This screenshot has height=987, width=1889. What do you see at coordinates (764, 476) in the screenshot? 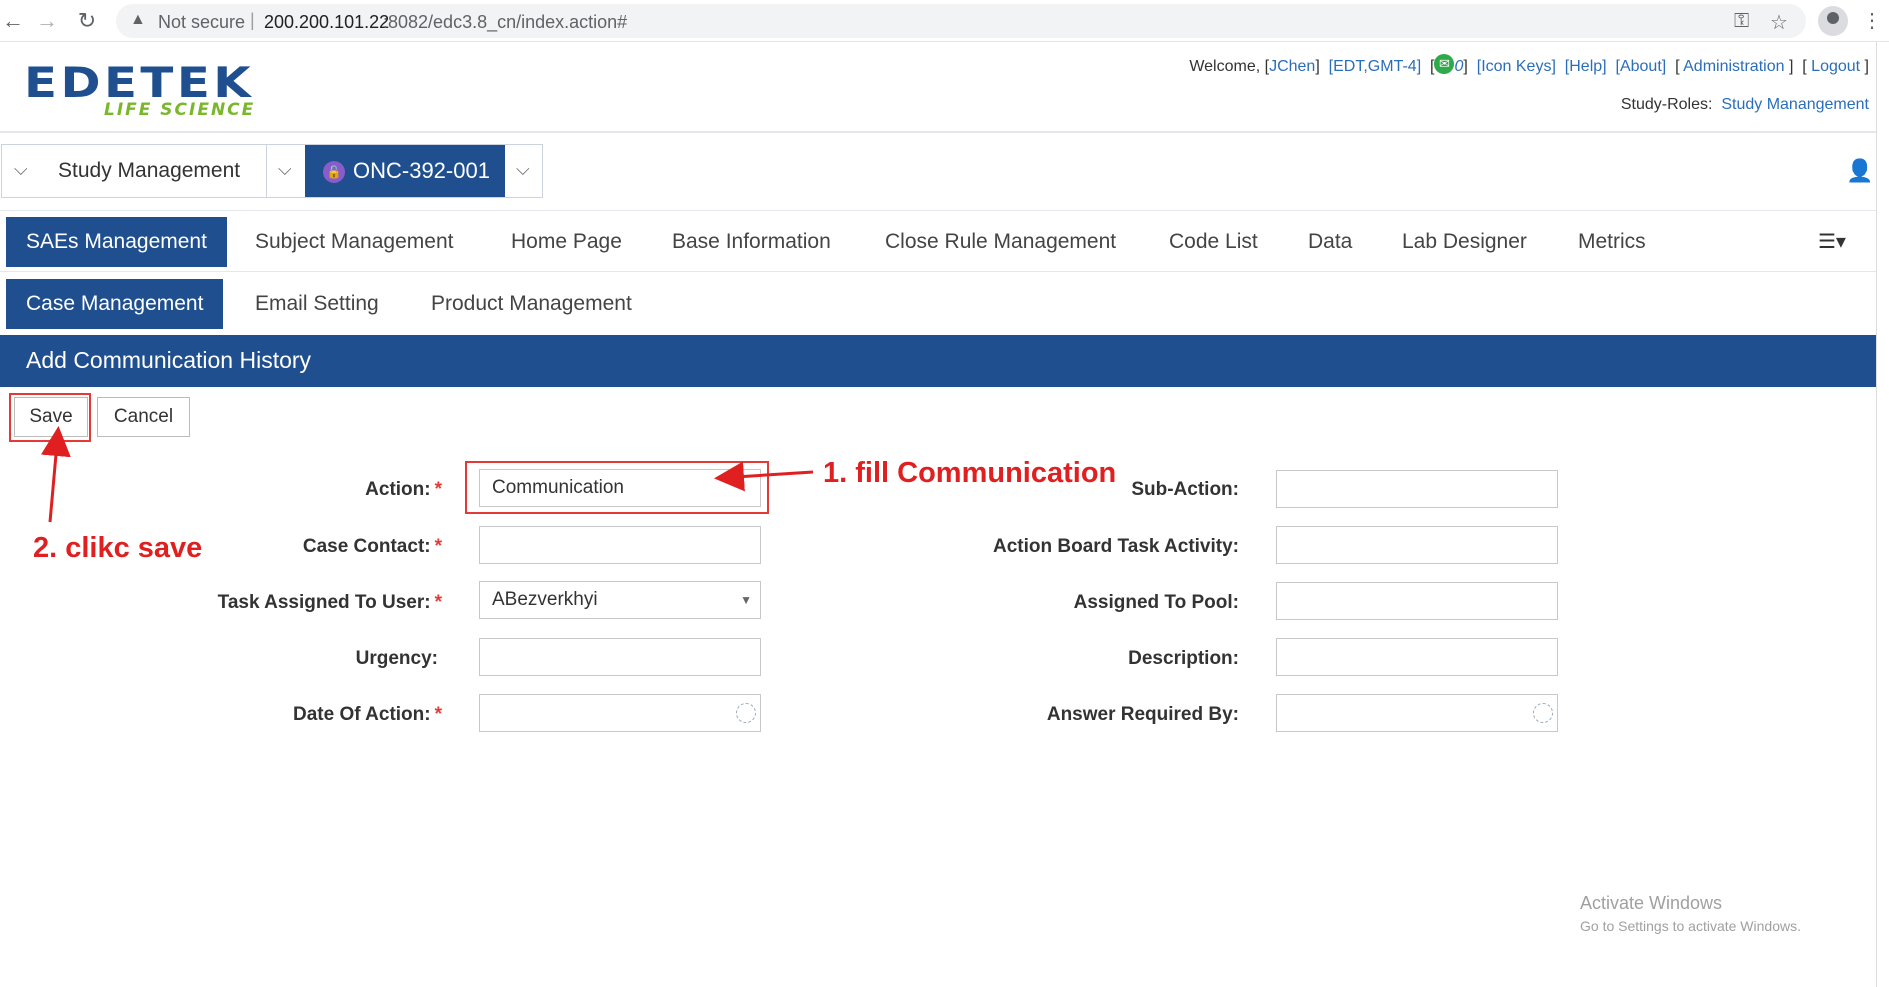
I see `arrow-to-action` at bounding box center [764, 476].